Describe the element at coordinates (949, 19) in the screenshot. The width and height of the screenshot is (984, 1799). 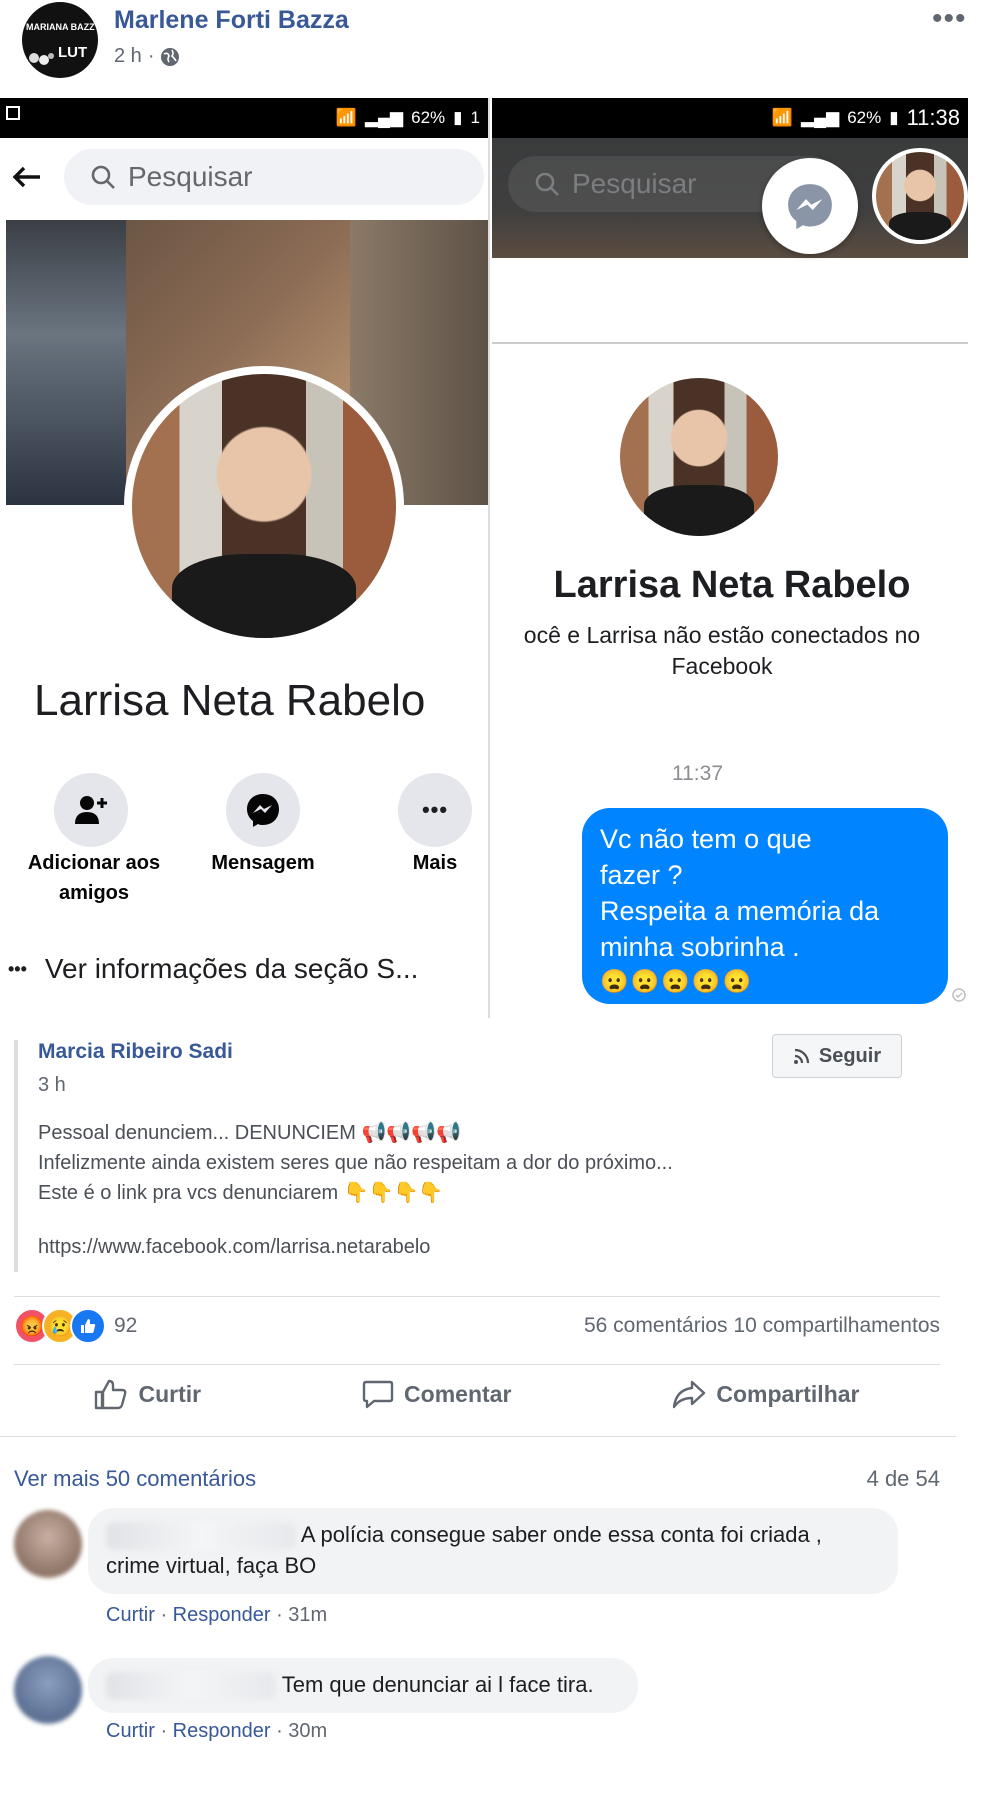
I see `more-options-icon: •••` at that location.